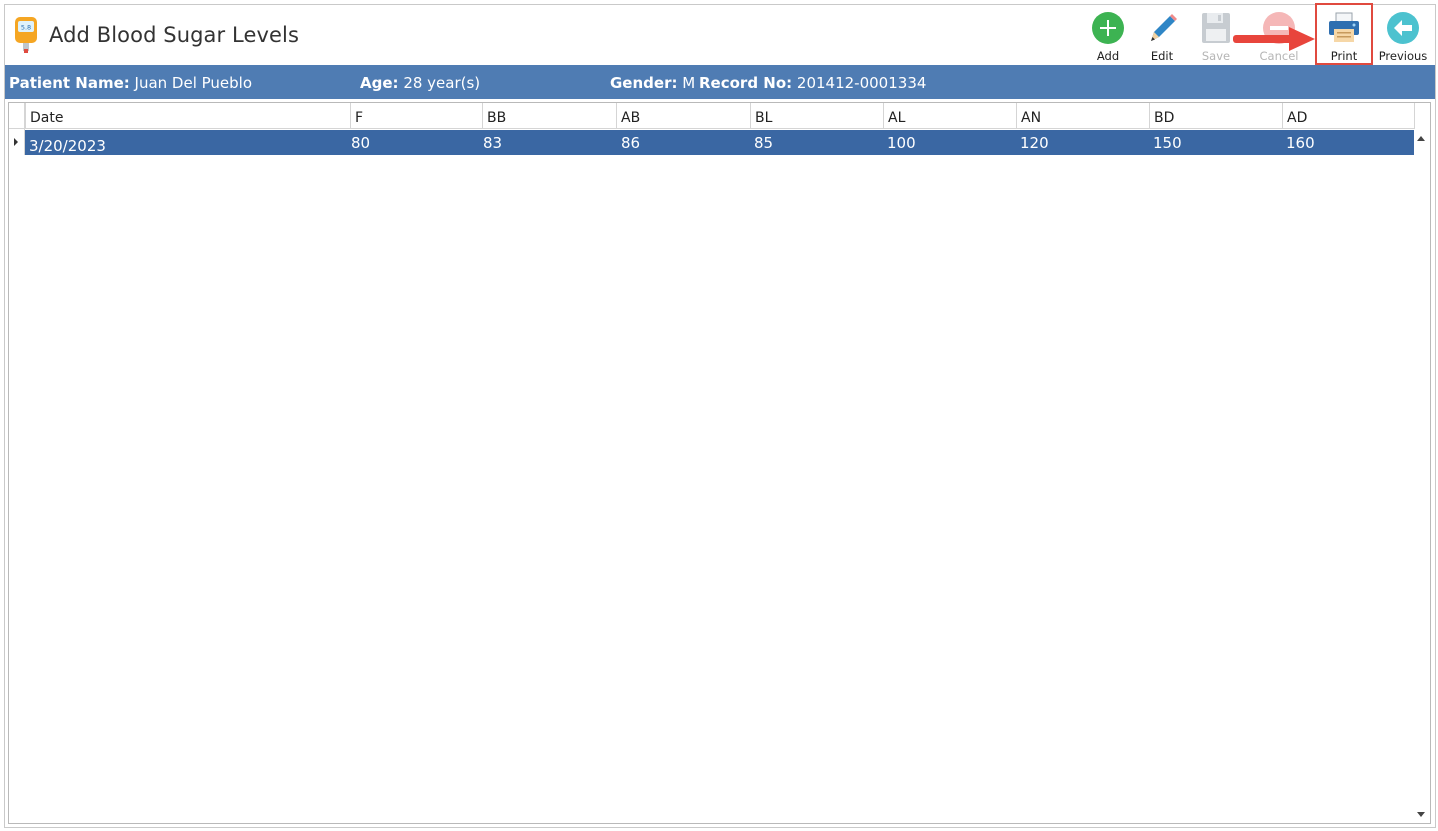 Image resolution: width=1438 pixels, height=831 pixels. What do you see at coordinates (1348, 116) in the screenshot?
I see `column-header-ad: AD` at bounding box center [1348, 116].